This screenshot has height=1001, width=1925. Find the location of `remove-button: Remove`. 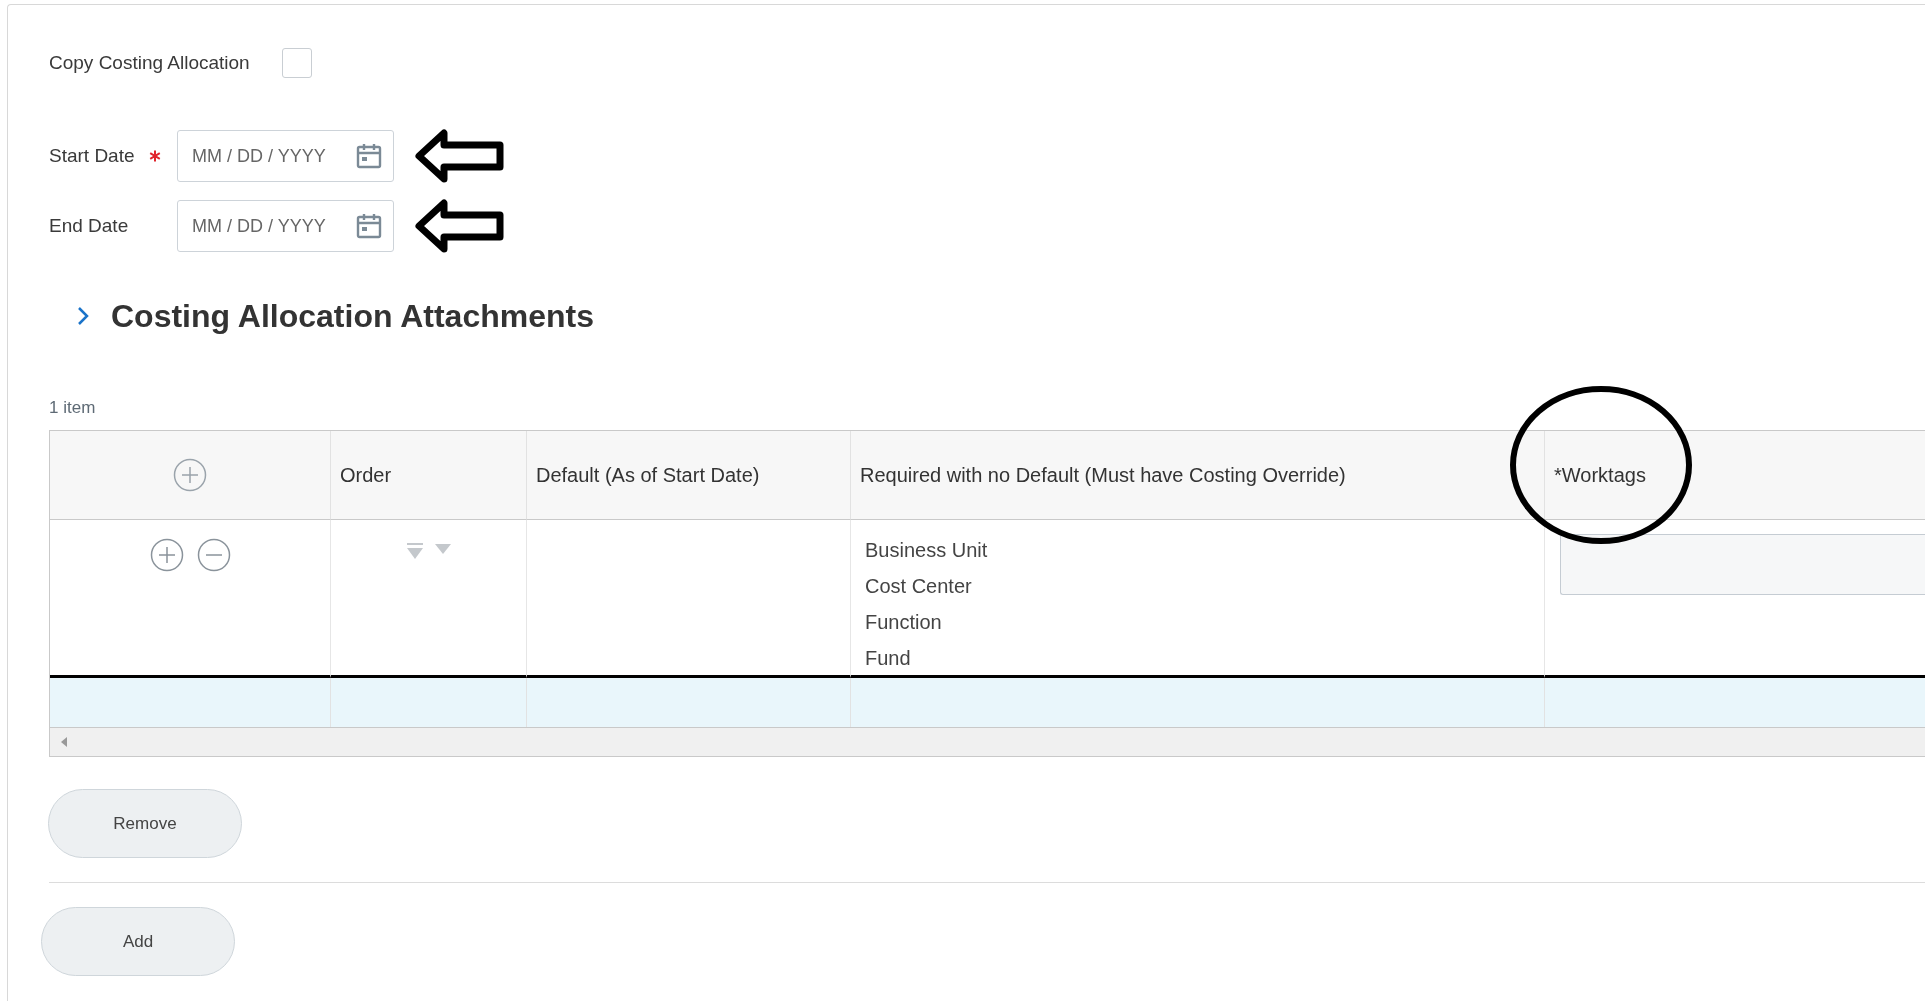

remove-button: Remove is located at coordinates (145, 823).